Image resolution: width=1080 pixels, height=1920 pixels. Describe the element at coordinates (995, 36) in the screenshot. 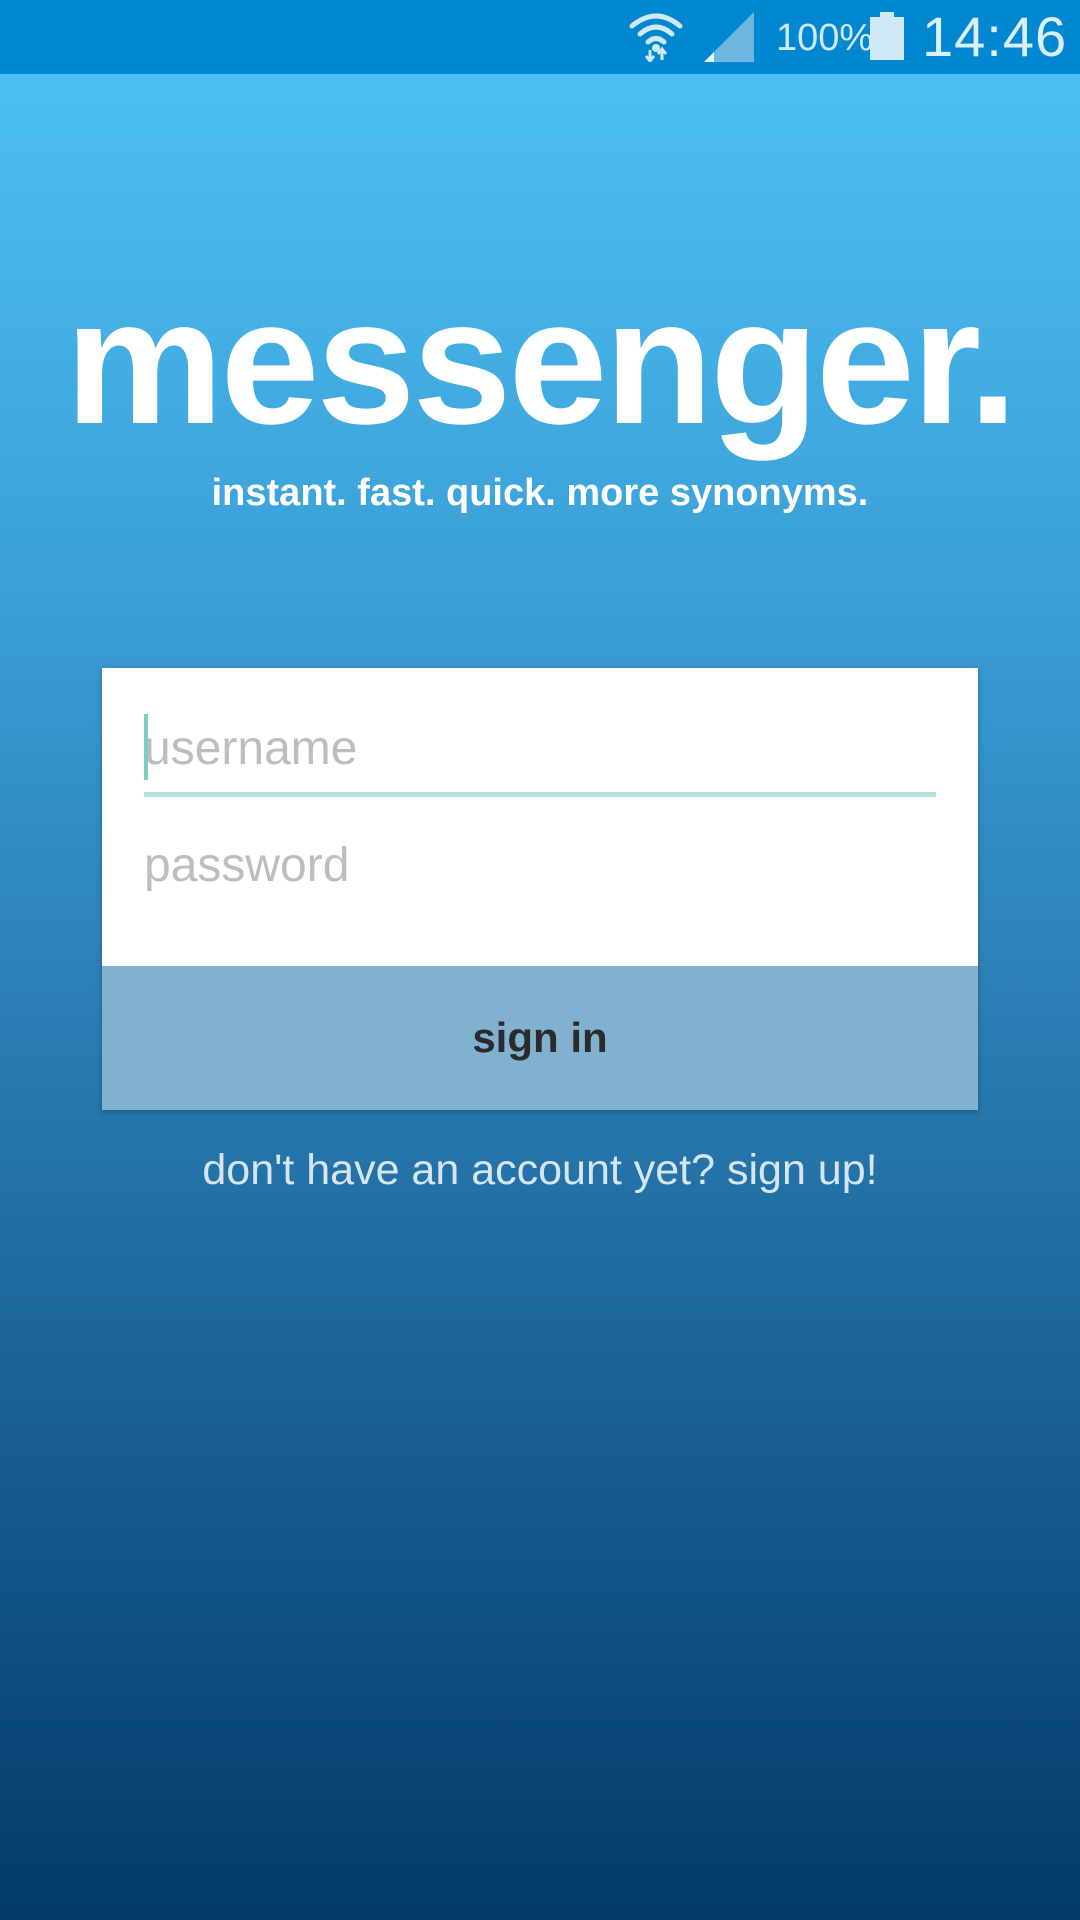

I see `clock: 14:46` at that location.